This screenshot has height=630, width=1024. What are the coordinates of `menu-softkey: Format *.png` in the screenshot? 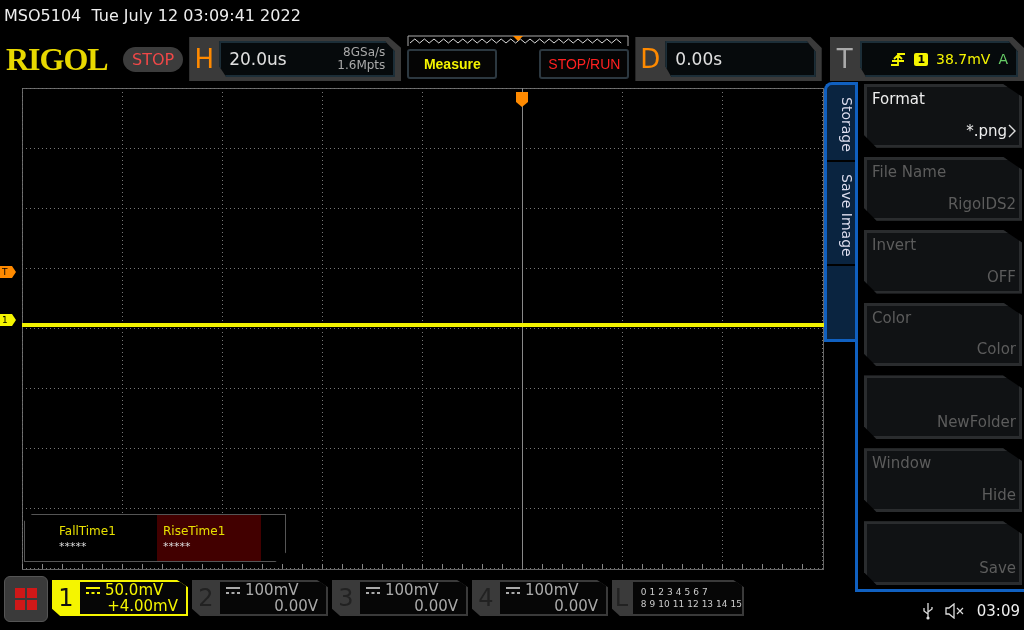 It's located at (943, 116).